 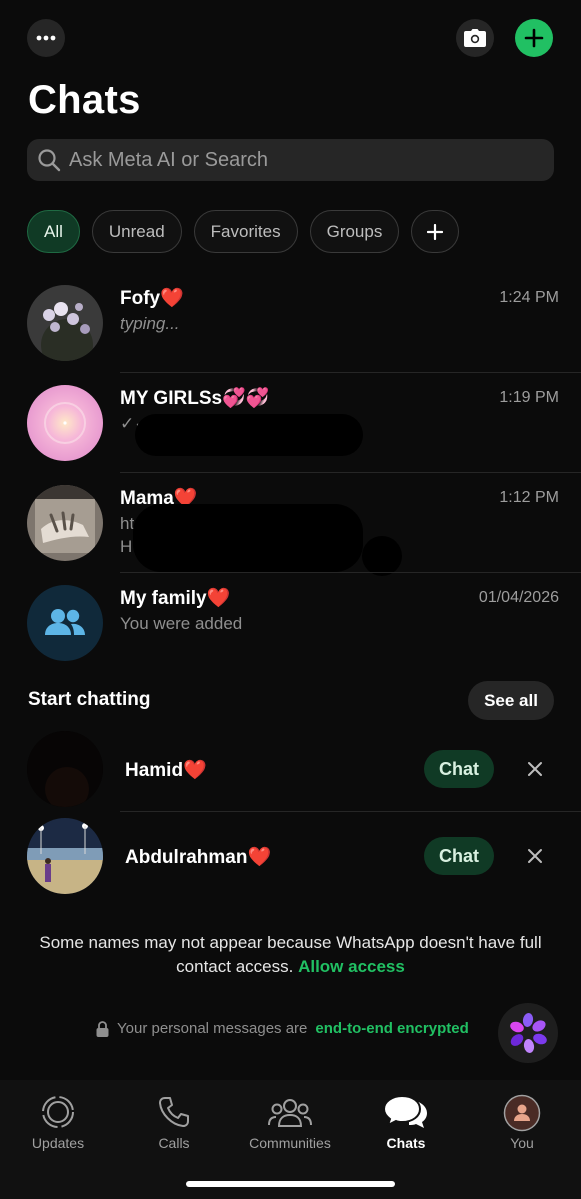 I want to click on filter-label: Unread, so click(x=136, y=231).